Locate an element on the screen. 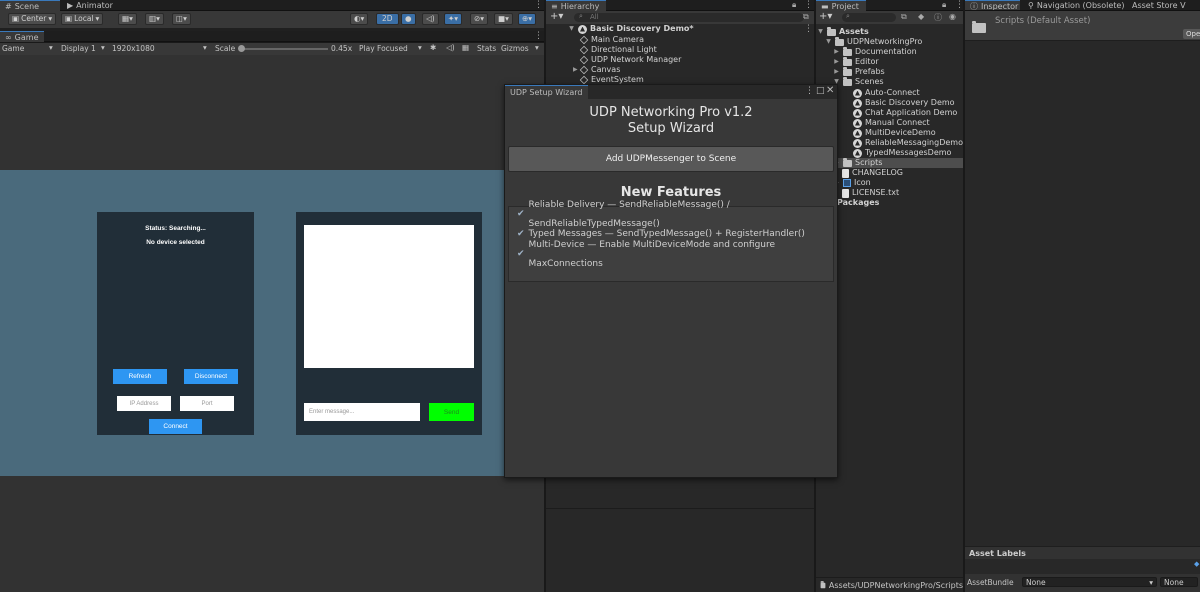 Image resolution: width=1200 pixels, height=592 pixels. gizmos-scene-button: ⊕▾ is located at coordinates (527, 19).